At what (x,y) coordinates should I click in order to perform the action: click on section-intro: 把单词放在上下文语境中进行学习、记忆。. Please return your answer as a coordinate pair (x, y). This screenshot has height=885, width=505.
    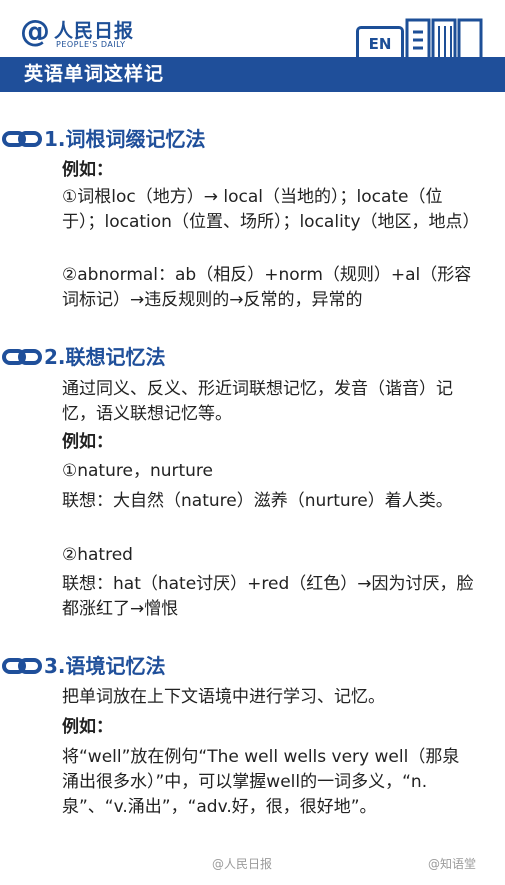
    Looking at the image, I should click on (223, 697).